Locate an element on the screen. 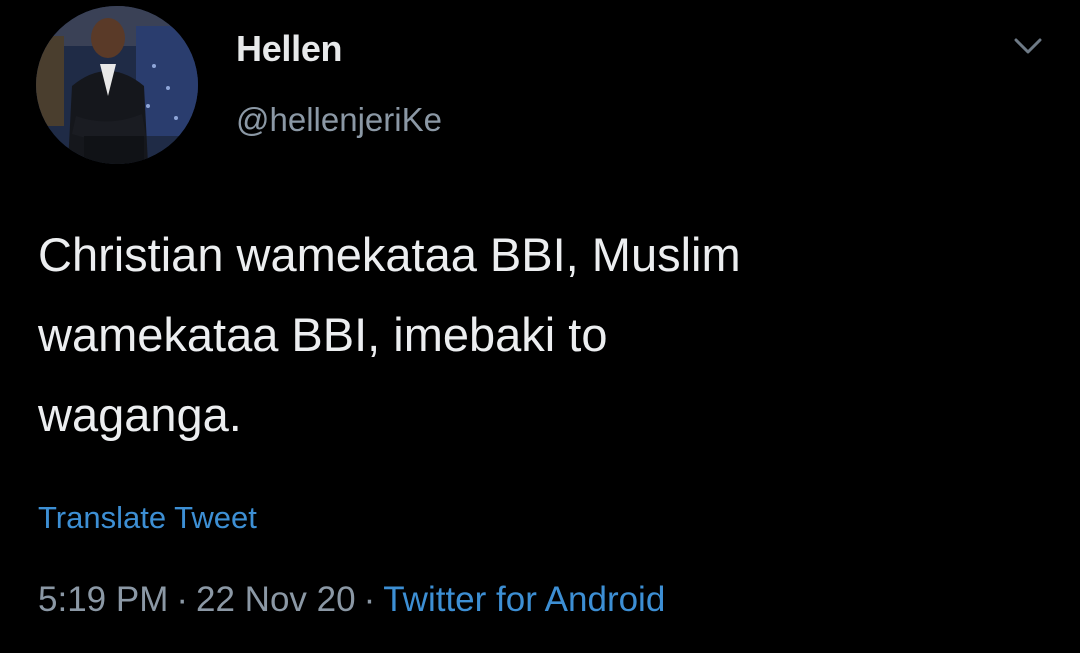 This screenshot has width=1080, height=653. translate-tweet-link: Translate Tweet is located at coordinates (147, 518).